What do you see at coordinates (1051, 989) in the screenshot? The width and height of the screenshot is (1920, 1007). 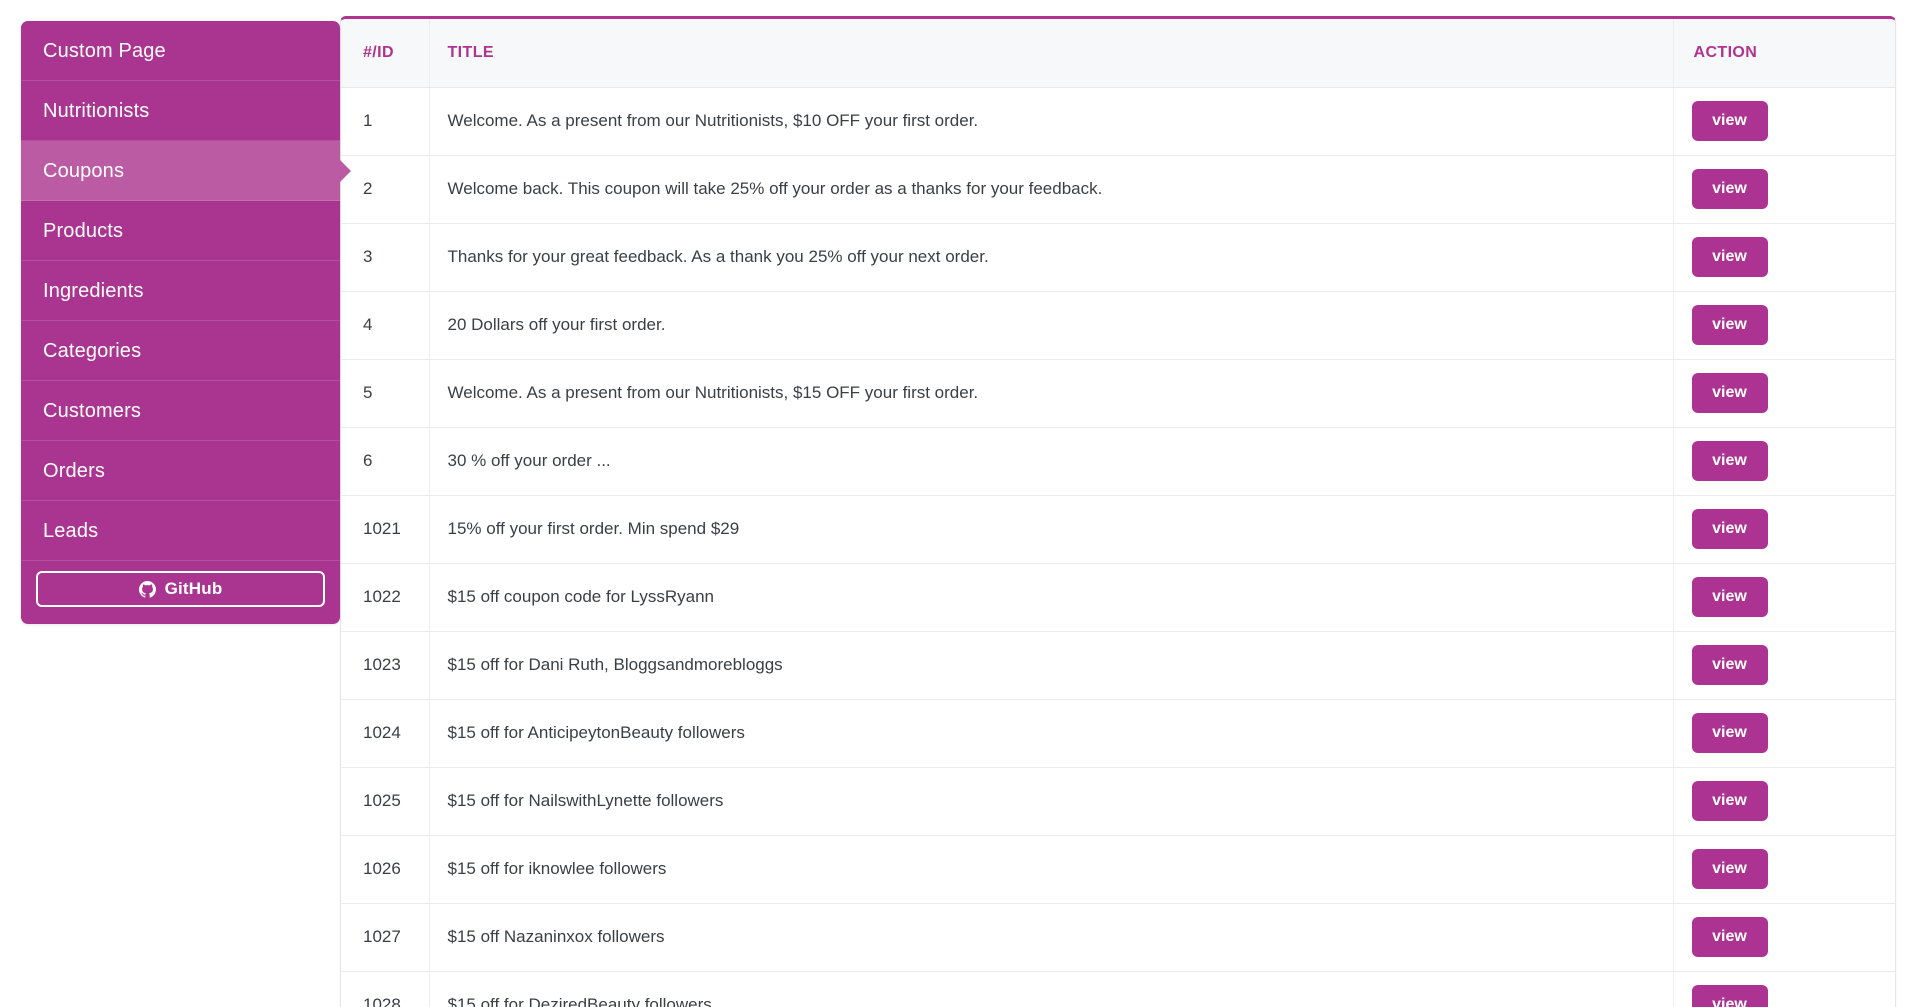 I see `cell-title: $15 off for DeziredBeauty followers` at bounding box center [1051, 989].